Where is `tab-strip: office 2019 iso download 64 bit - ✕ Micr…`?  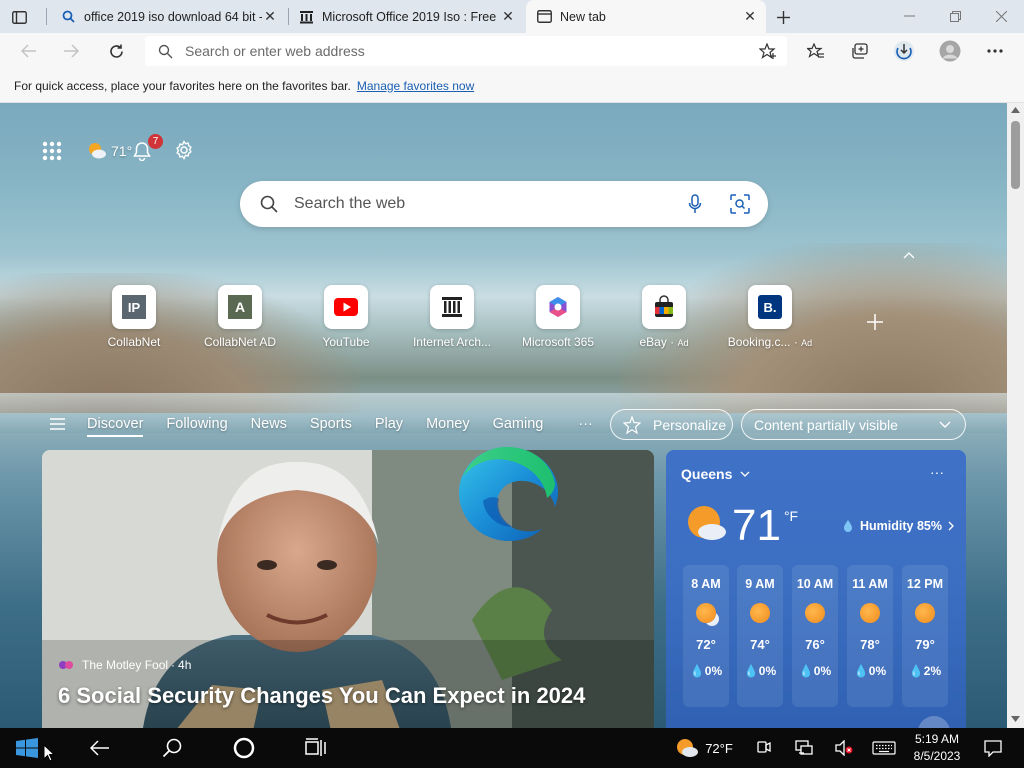 tab-strip: office 2019 iso download 64 bit - ✕ Micr… is located at coordinates (512, 16).